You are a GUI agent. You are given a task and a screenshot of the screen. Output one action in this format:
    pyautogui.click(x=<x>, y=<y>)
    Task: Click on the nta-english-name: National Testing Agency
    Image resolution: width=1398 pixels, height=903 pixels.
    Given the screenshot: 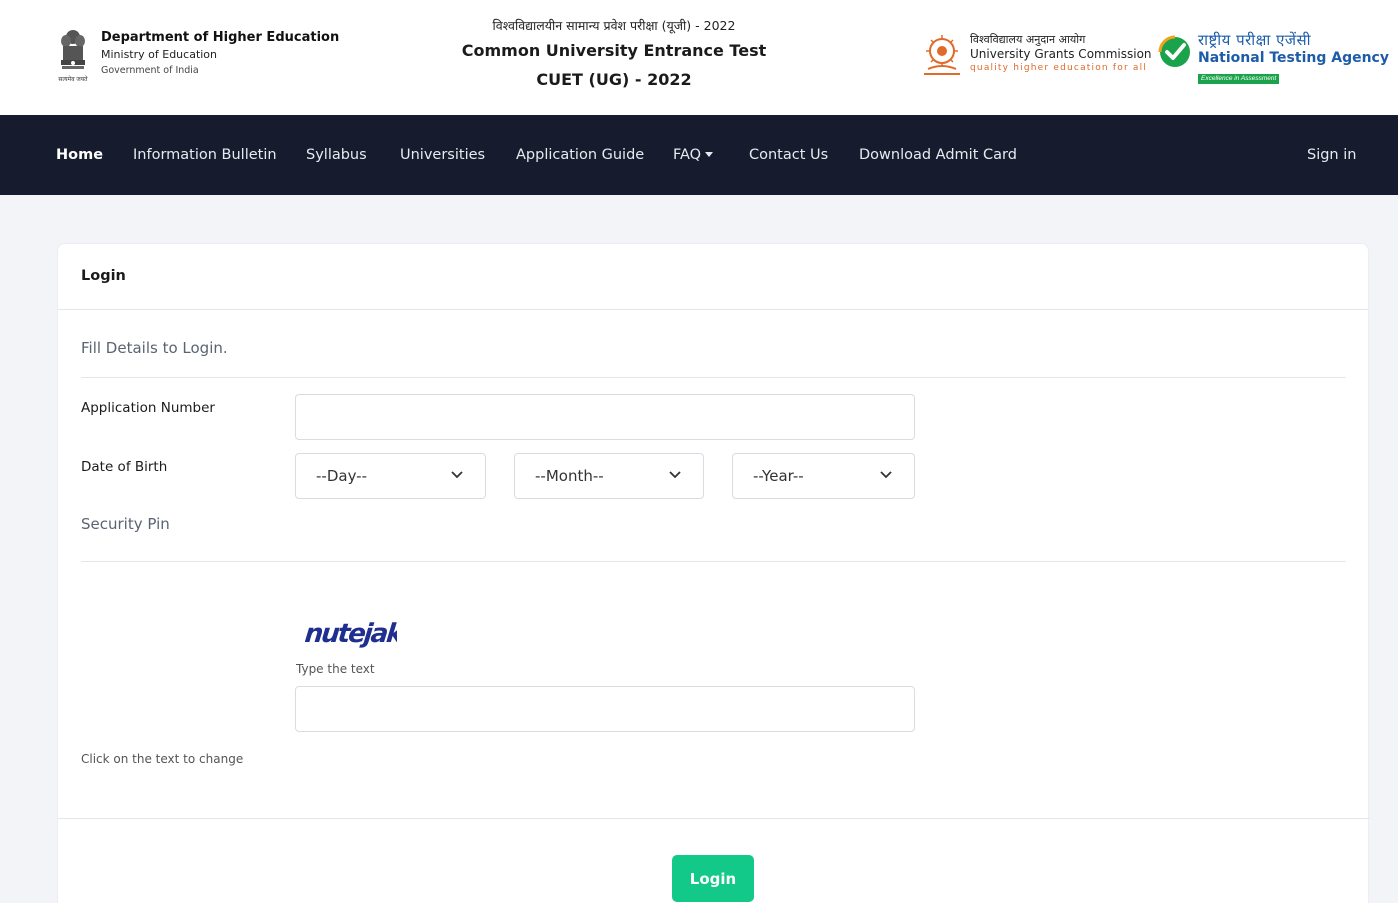 What is the action you would take?
    pyautogui.click(x=1293, y=58)
    